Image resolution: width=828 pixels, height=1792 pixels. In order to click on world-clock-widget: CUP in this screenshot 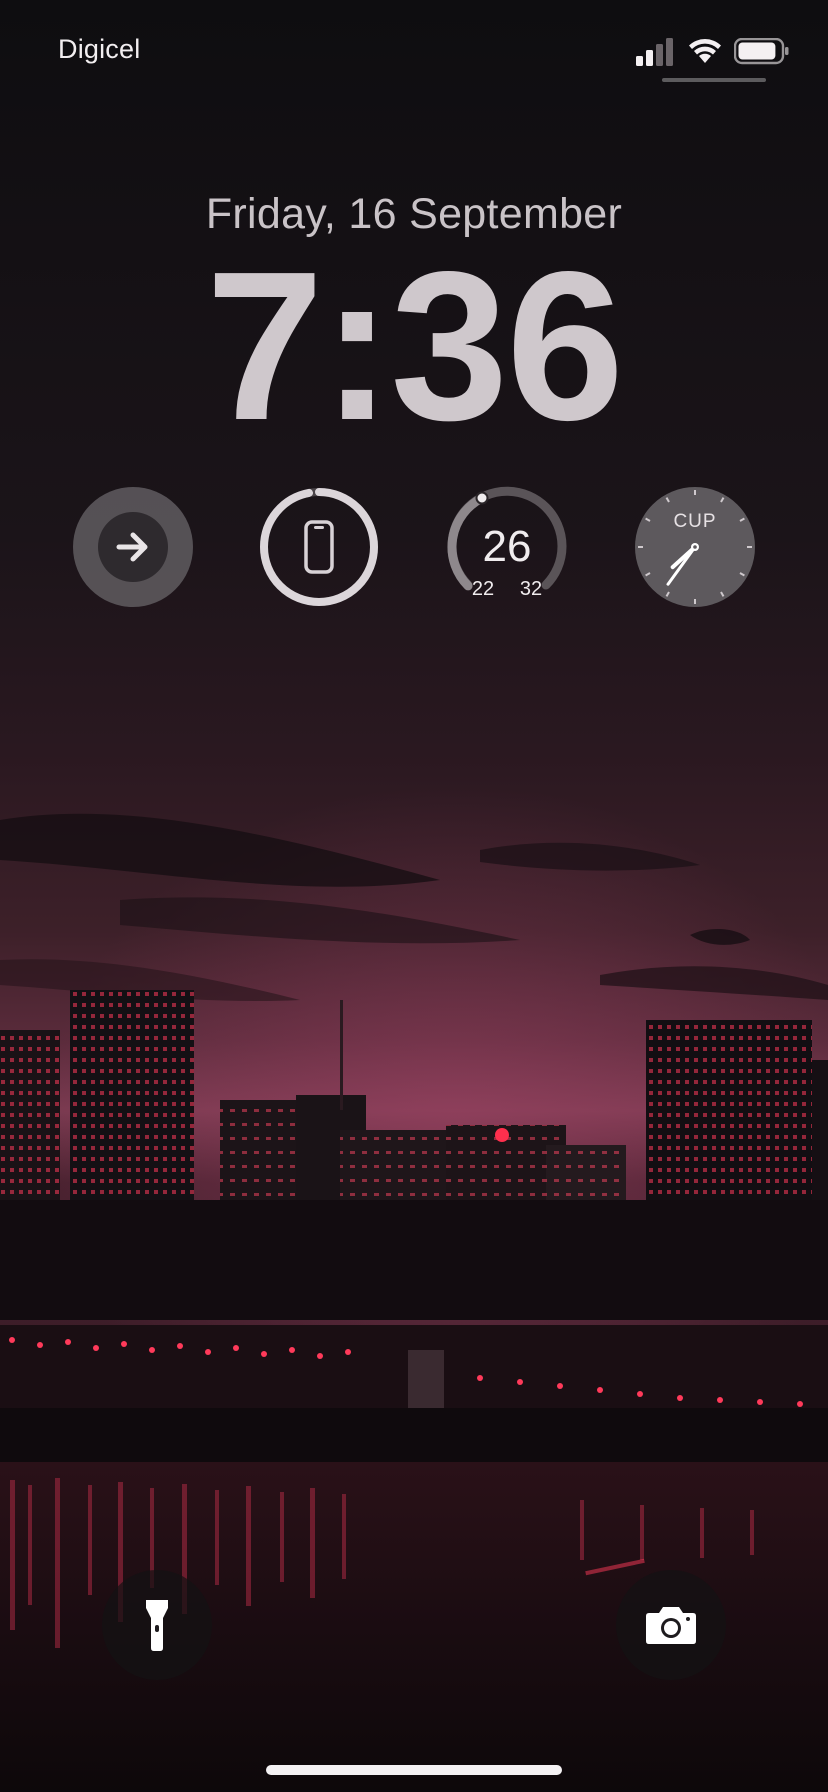, I will do `click(695, 547)`.